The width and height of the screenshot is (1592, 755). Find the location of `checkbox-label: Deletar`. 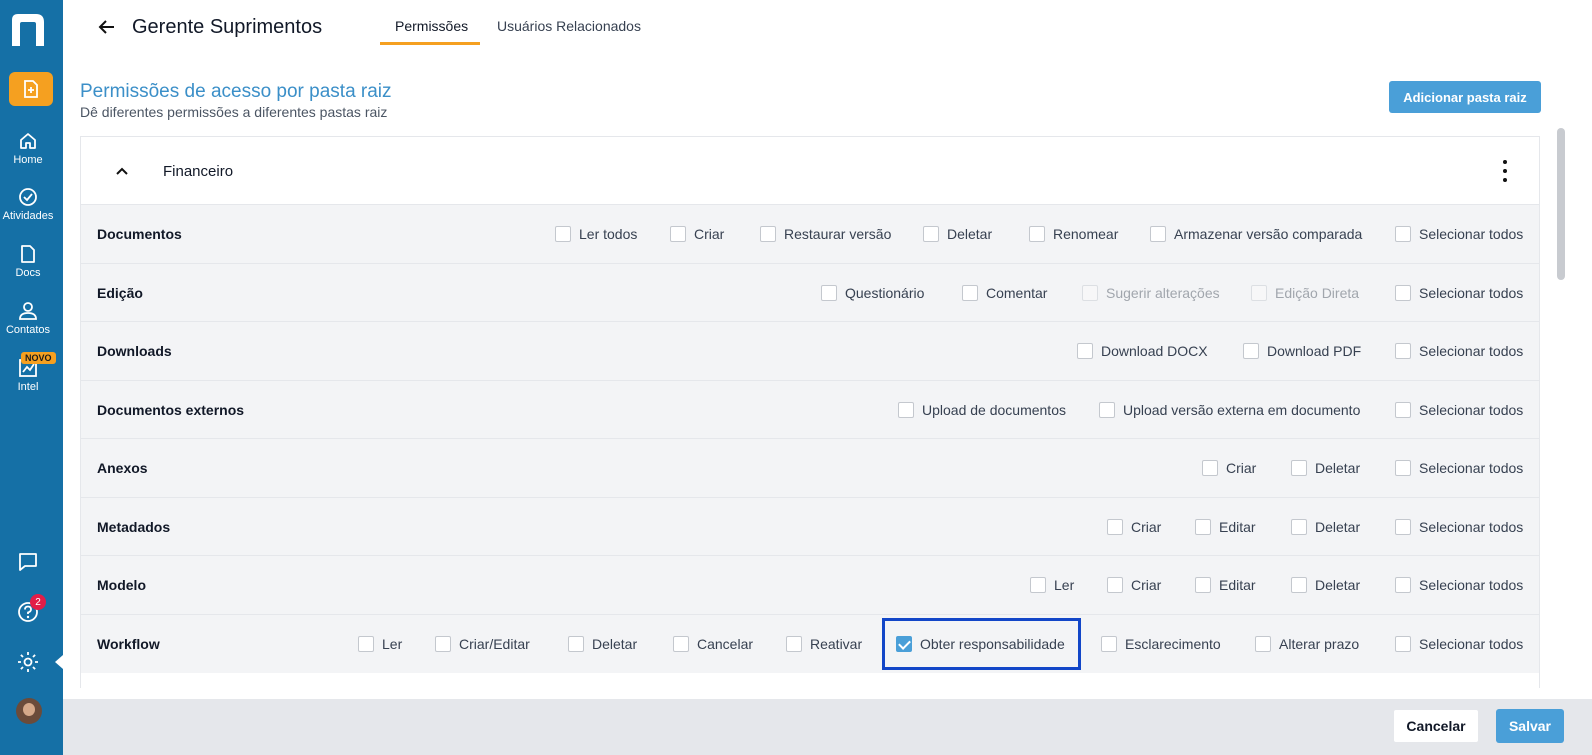

checkbox-label: Deletar is located at coordinates (1338, 468).